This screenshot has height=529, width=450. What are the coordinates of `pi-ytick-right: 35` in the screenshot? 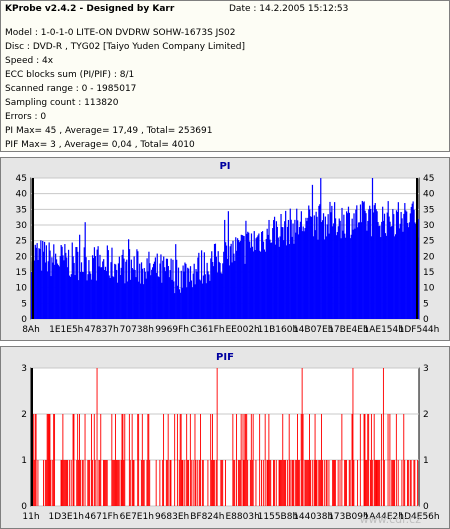 It's located at (428, 210).